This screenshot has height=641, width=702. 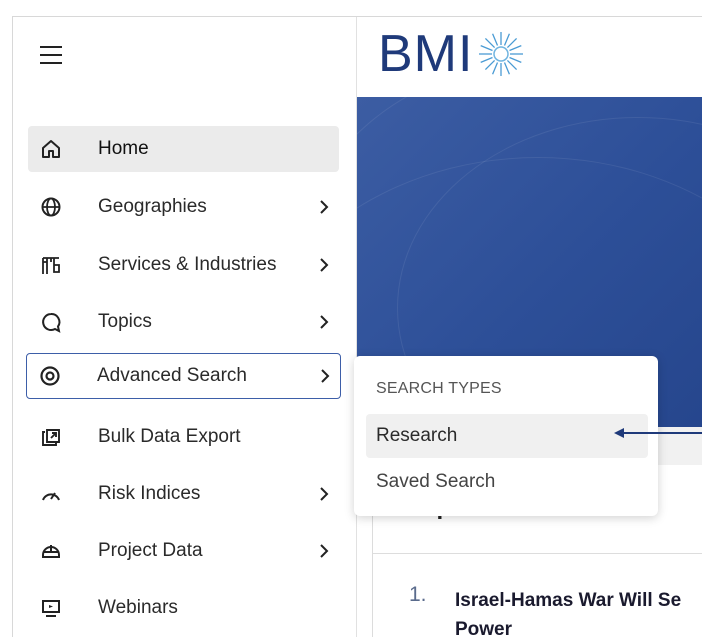 I want to click on sidebar-item-webinars: Webinars, so click(x=183, y=608).